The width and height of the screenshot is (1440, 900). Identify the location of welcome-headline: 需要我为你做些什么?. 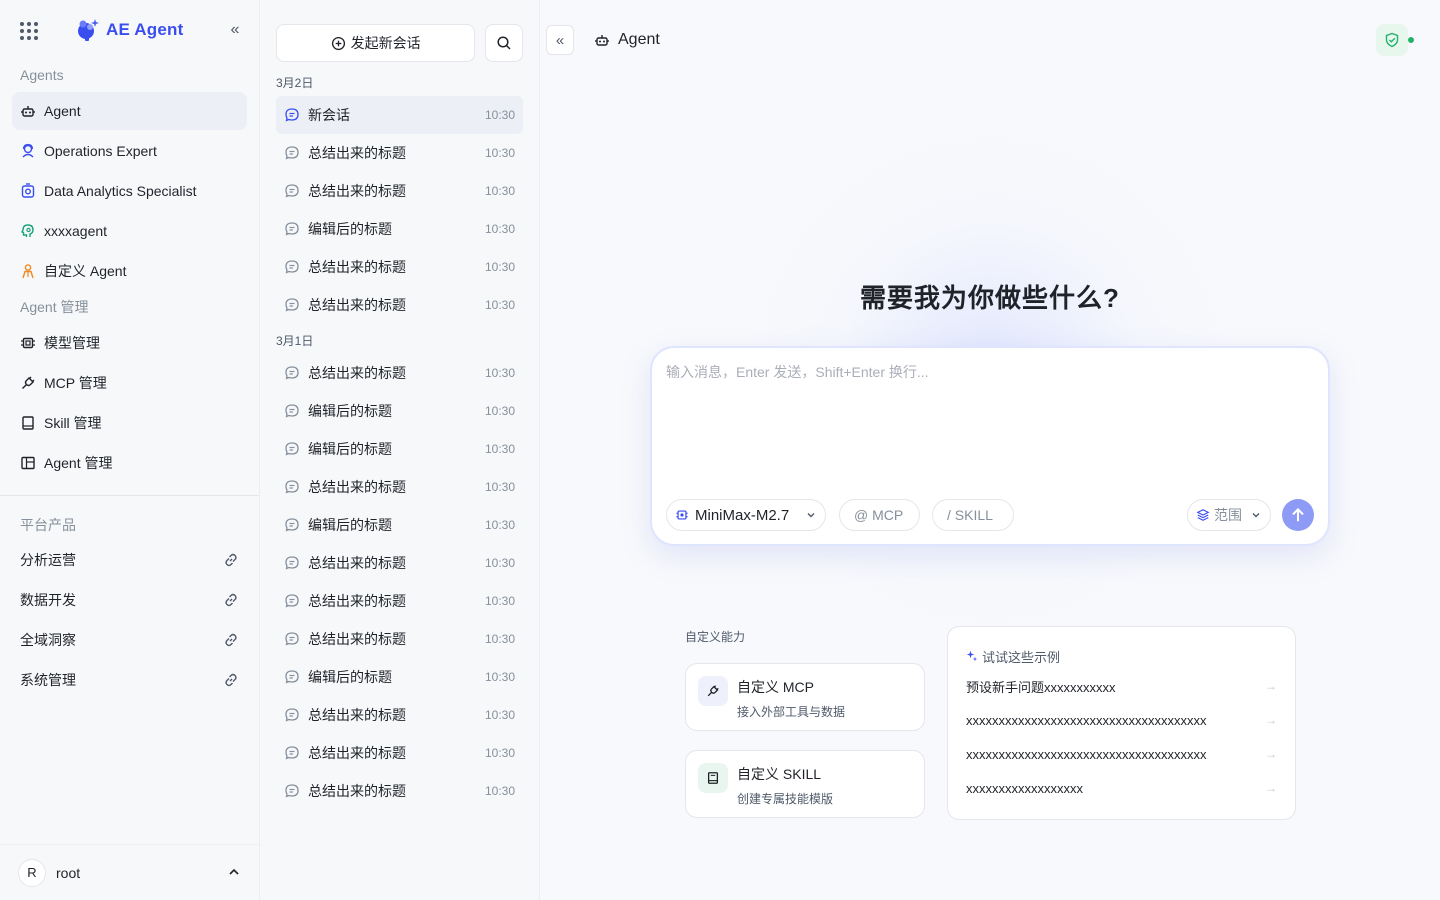
(990, 298).